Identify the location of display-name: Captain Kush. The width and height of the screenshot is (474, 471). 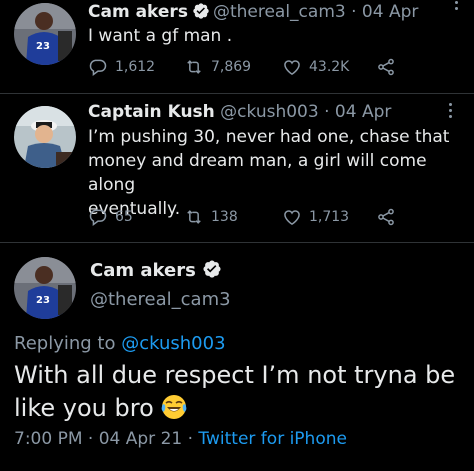
(151, 112).